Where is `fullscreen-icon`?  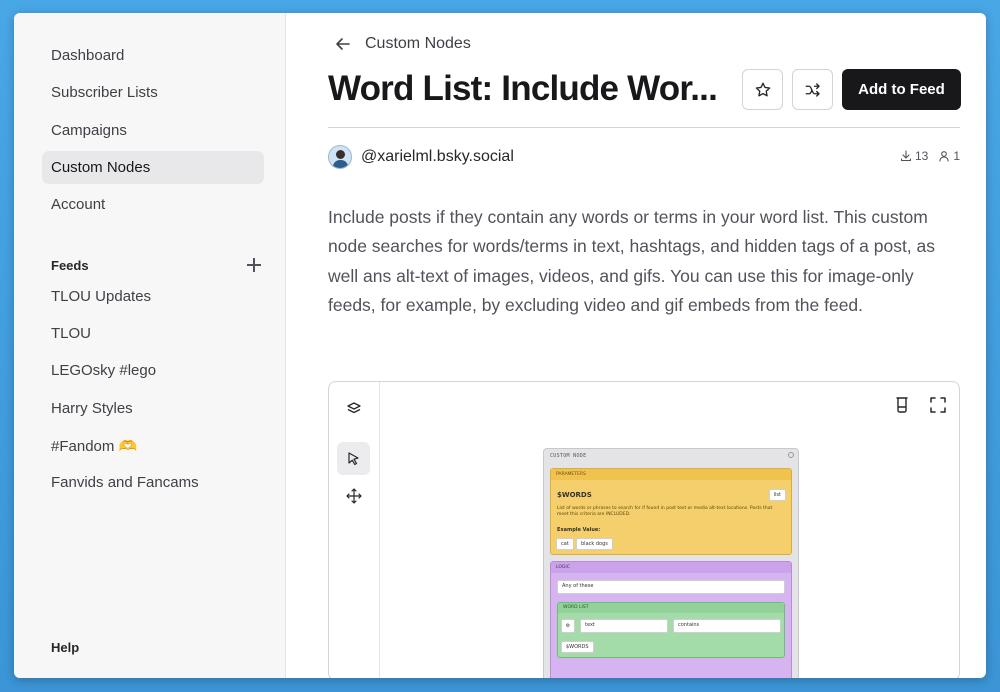 fullscreen-icon is located at coordinates (938, 405).